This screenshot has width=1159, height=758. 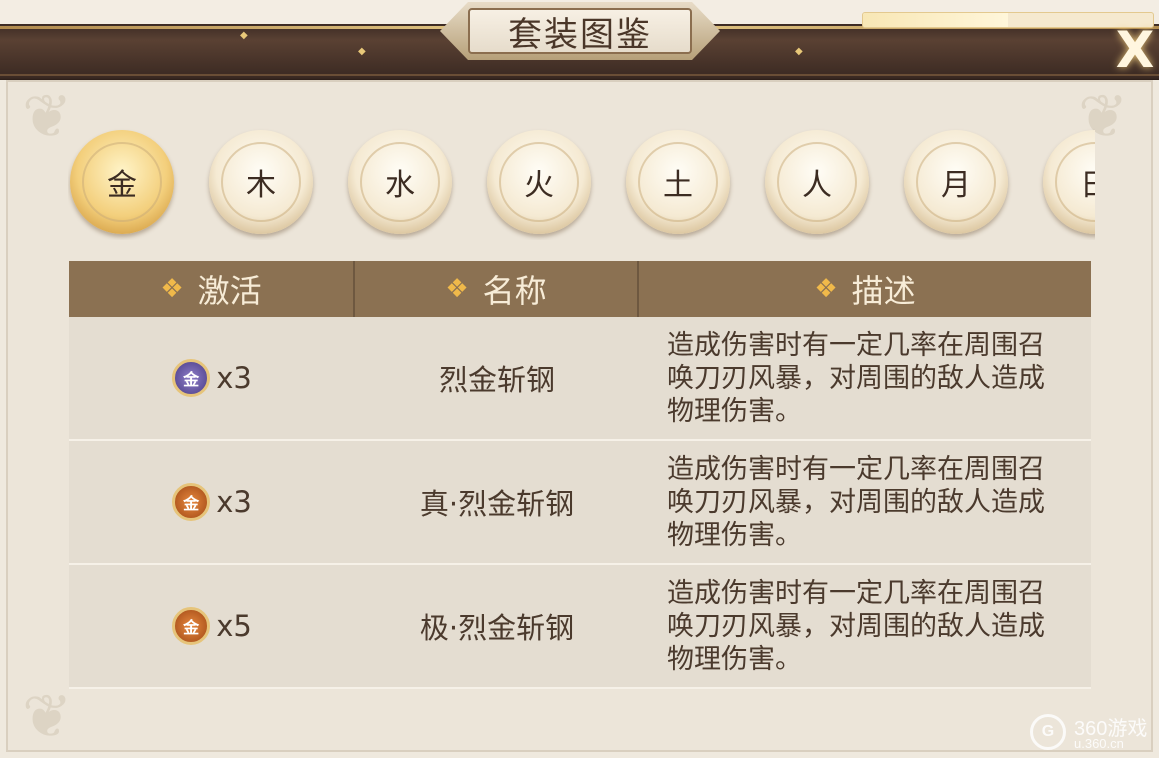 What do you see at coordinates (678, 185) in the screenshot?
I see `tab-label: 土` at bounding box center [678, 185].